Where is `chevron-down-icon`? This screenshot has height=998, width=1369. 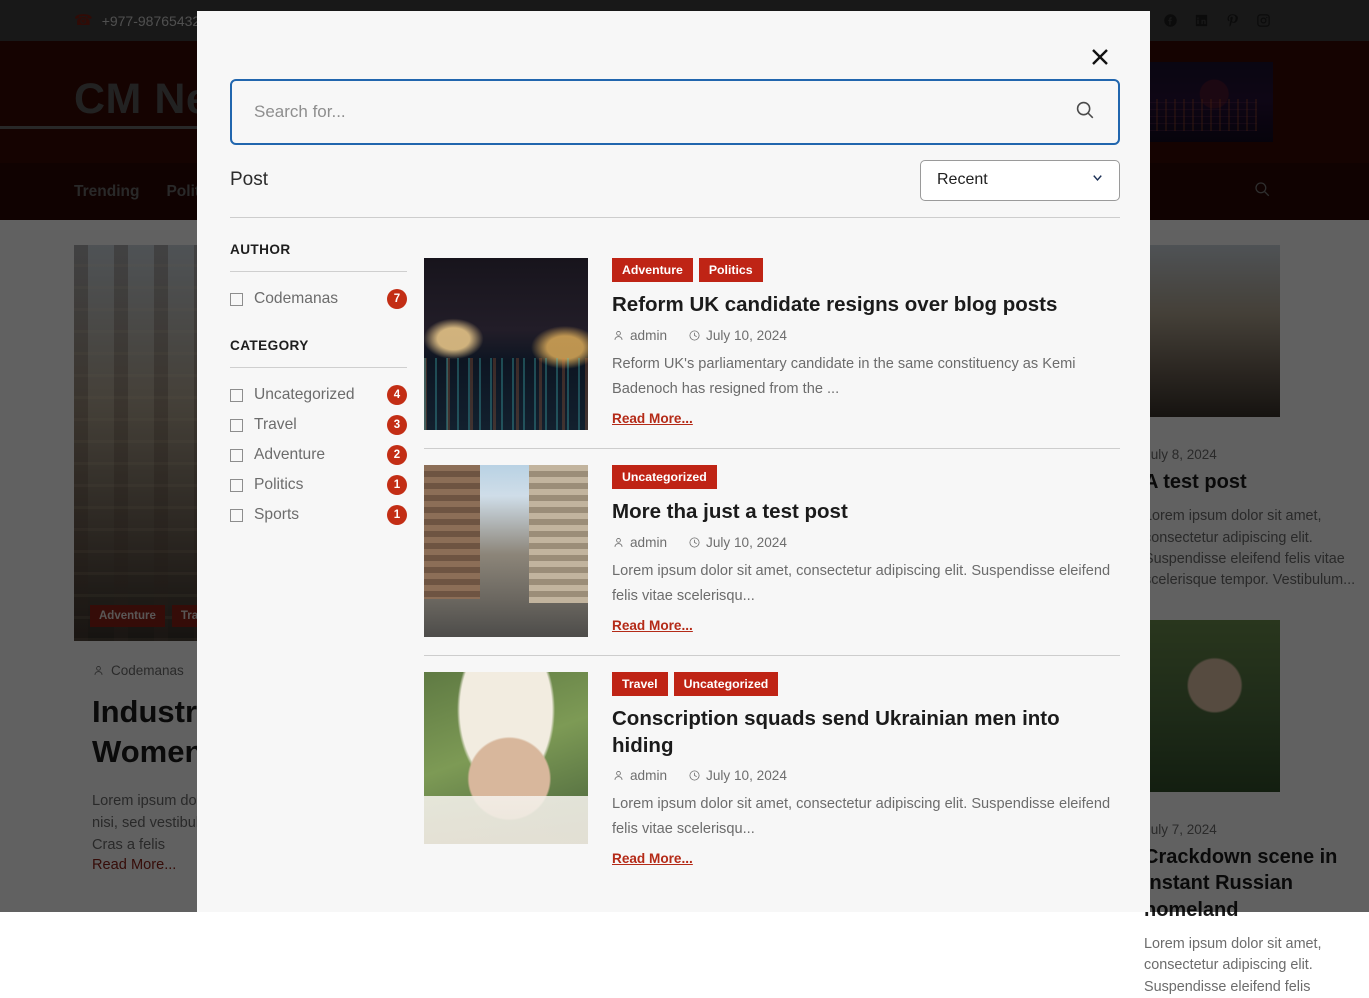 chevron-down-icon is located at coordinates (1097, 180).